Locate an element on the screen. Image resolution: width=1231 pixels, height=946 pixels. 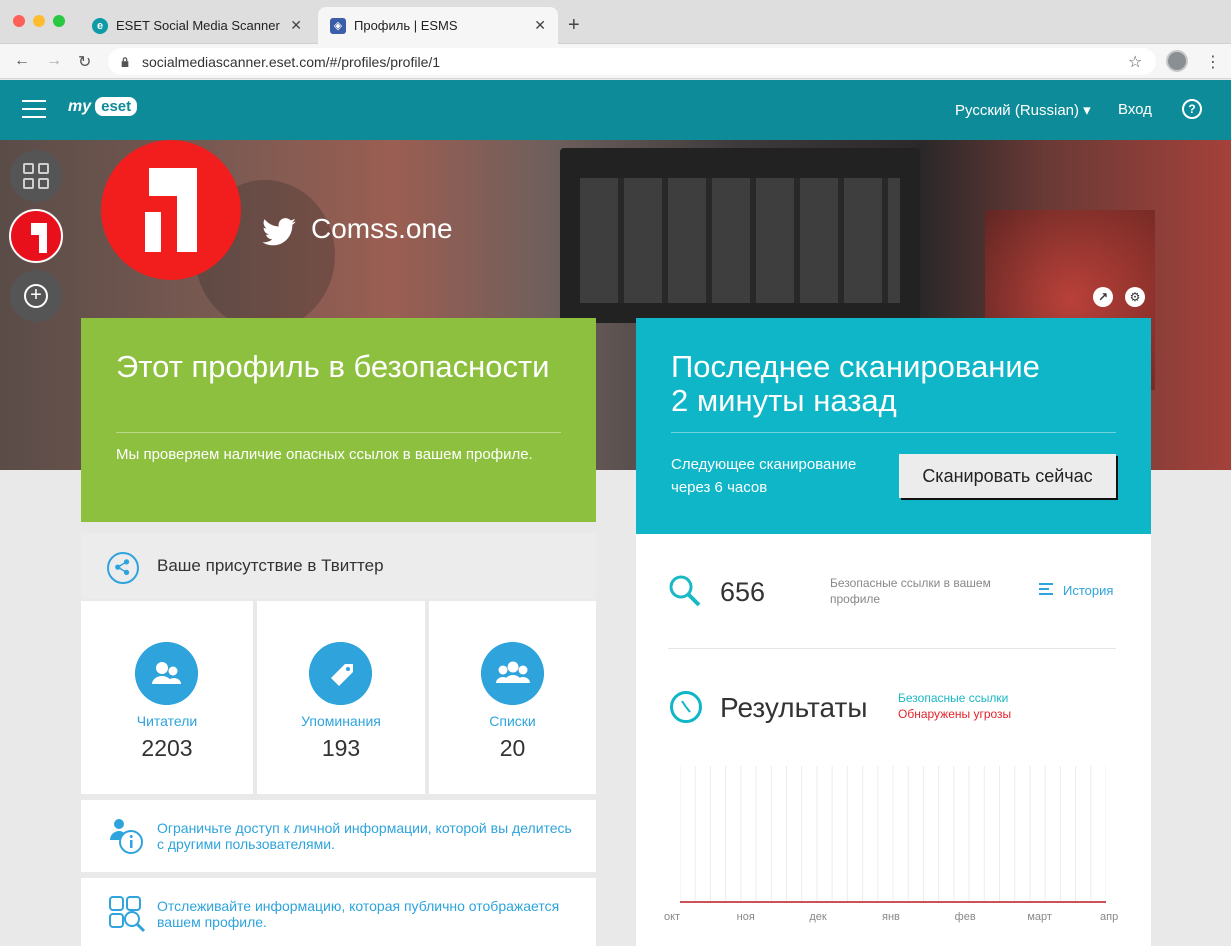
bookmark-star-icon: ☆ is located at coordinates (1135, 62).